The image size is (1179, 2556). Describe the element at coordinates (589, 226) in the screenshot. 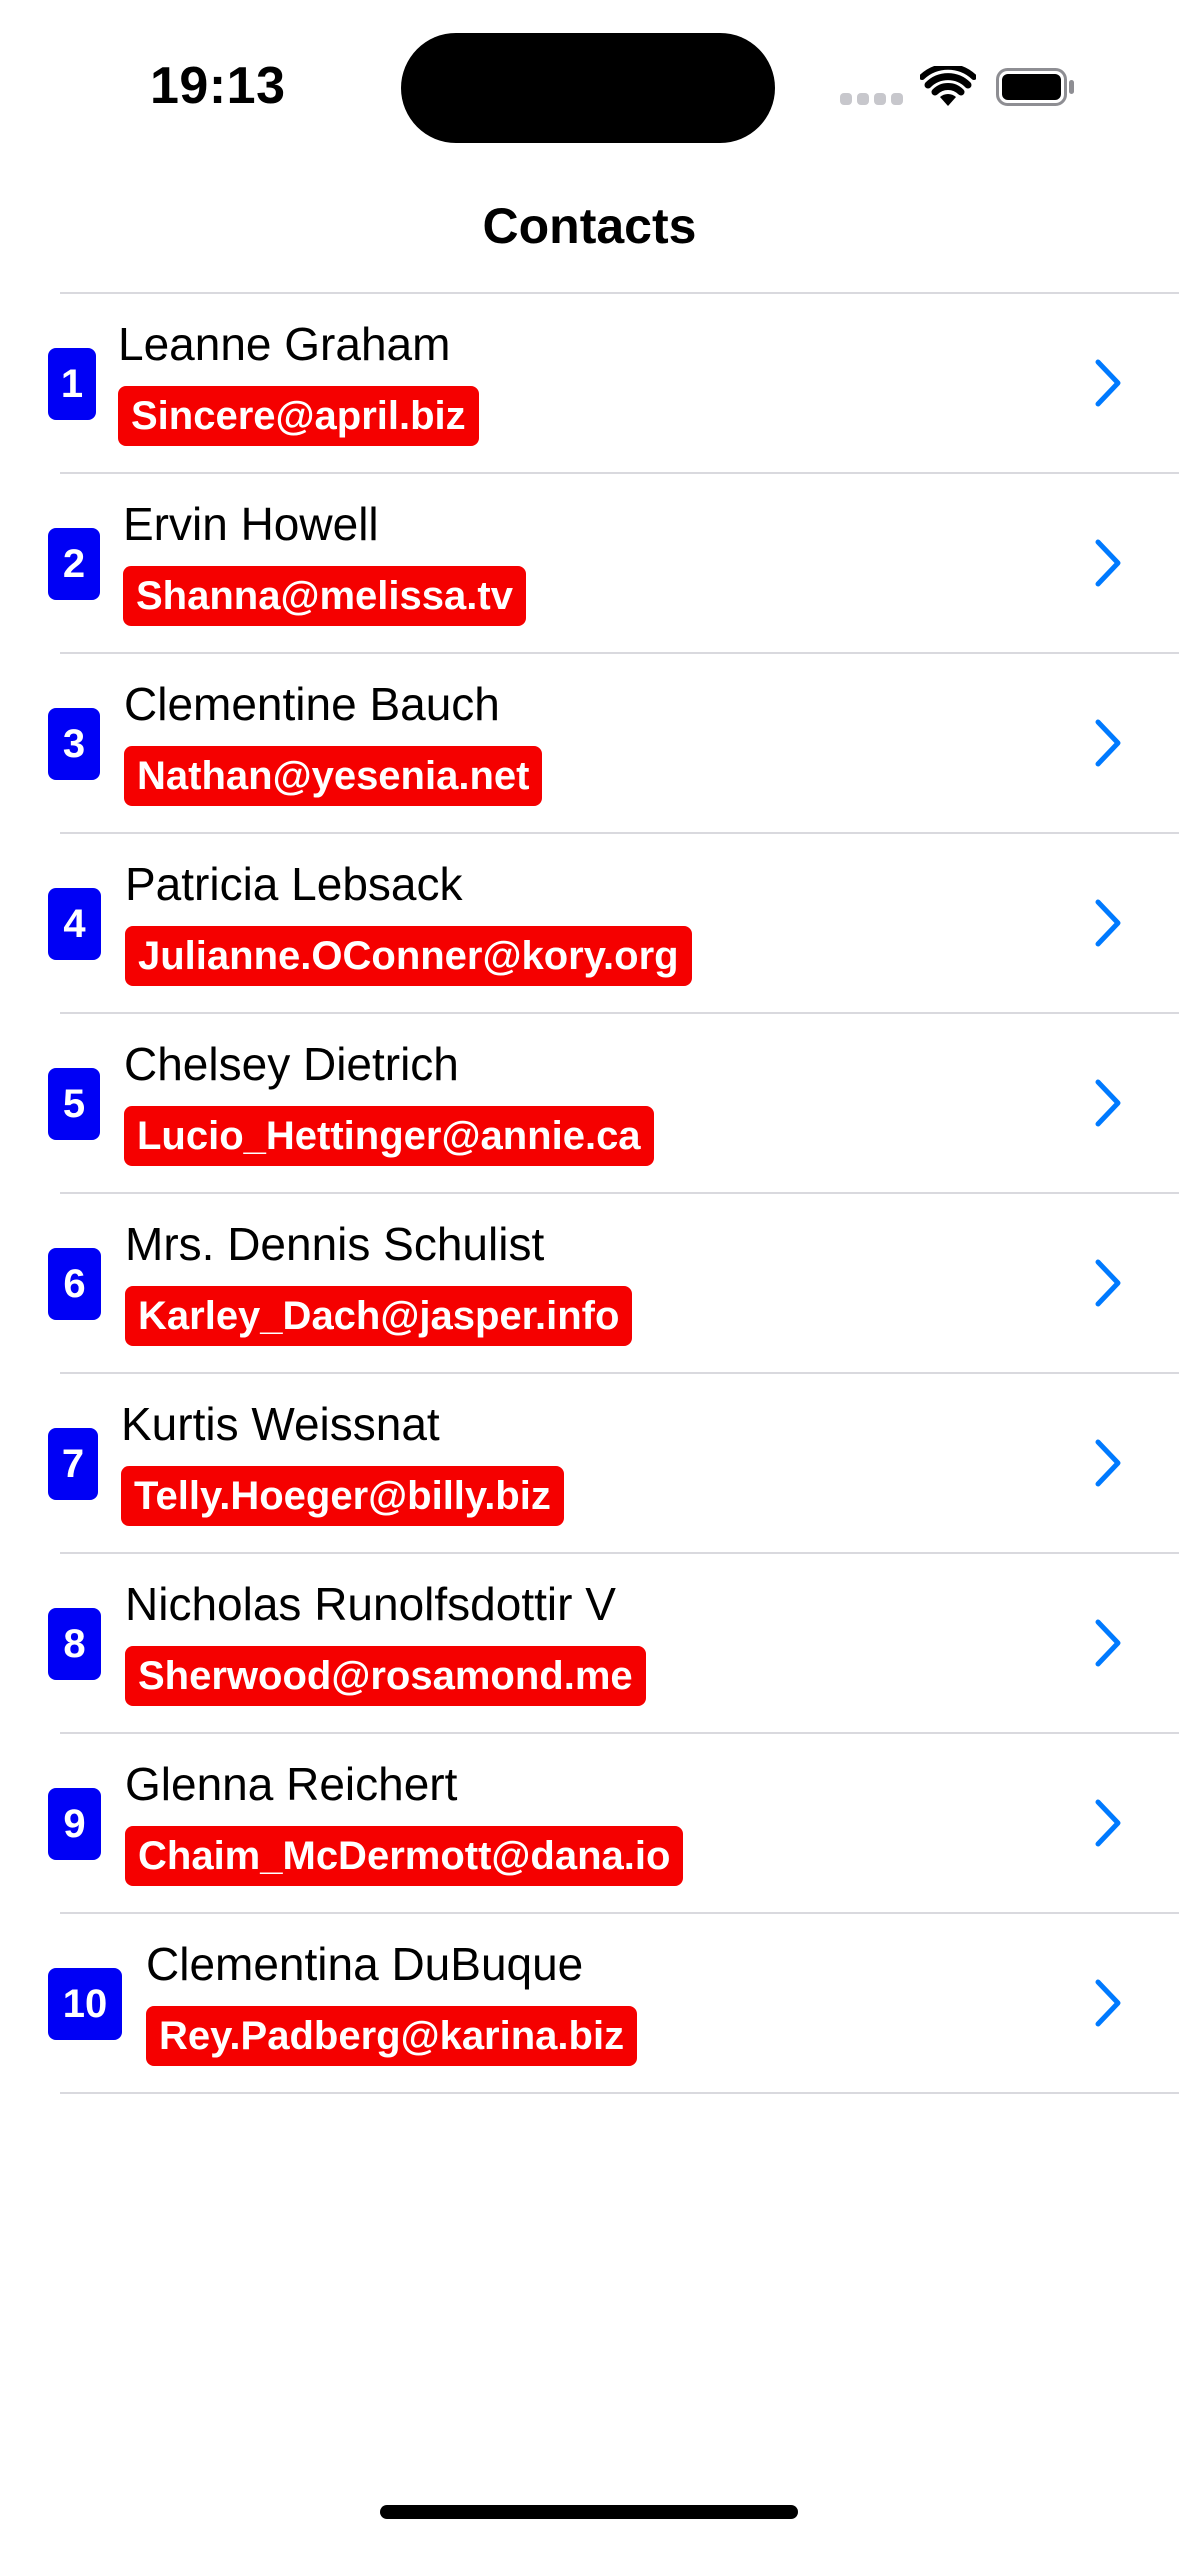

I see `page-title: Contacts` at that location.